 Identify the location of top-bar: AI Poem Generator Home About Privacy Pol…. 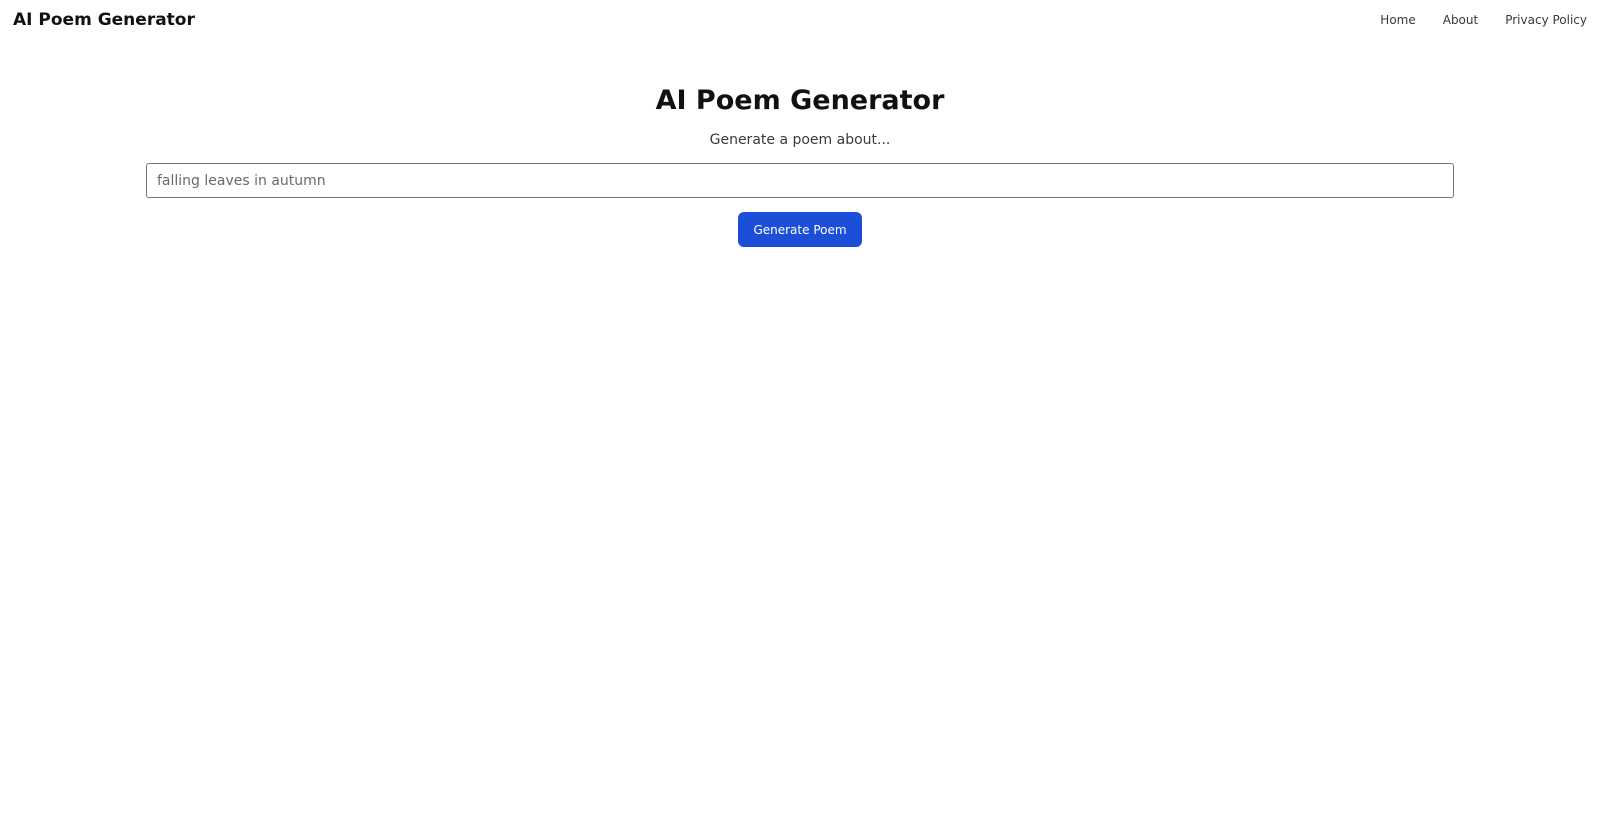
(800, 20).